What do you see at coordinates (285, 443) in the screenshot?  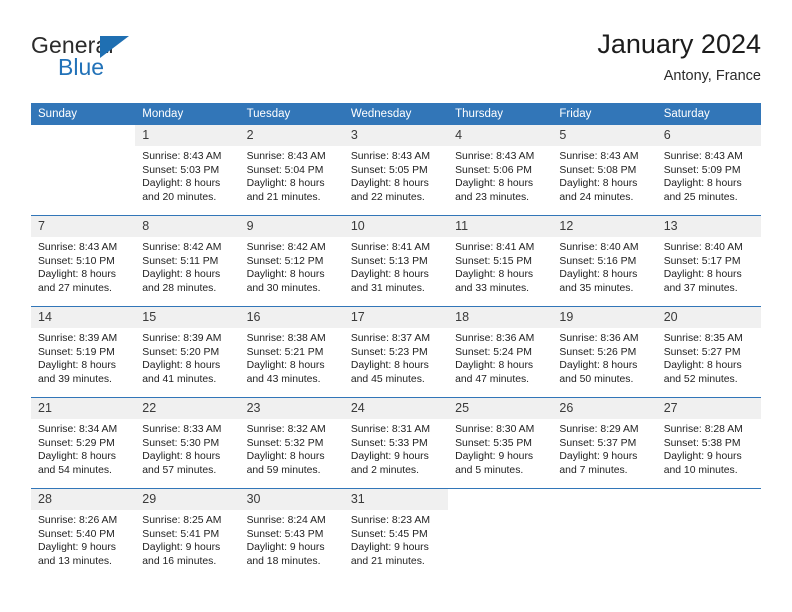 I see `sunset-text: Sunset: 5:32 PM` at bounding box center [285, 443].